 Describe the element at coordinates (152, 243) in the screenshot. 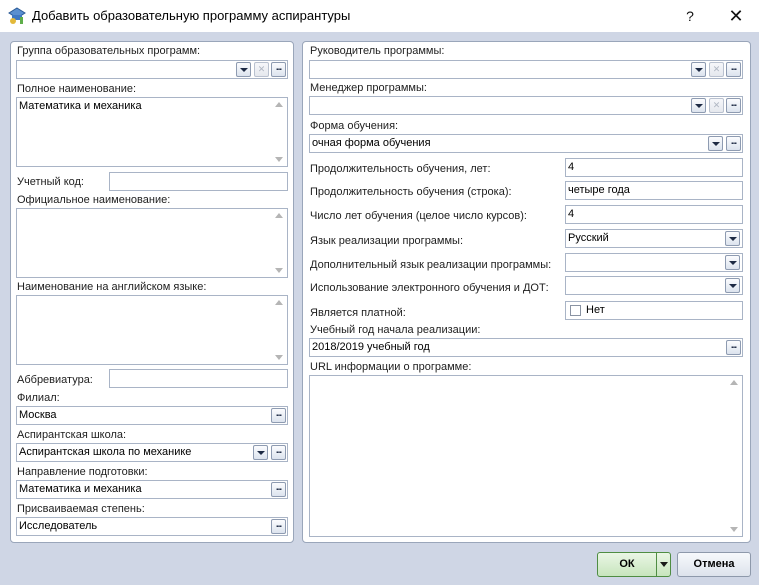

I see `official-name-field` at that location.